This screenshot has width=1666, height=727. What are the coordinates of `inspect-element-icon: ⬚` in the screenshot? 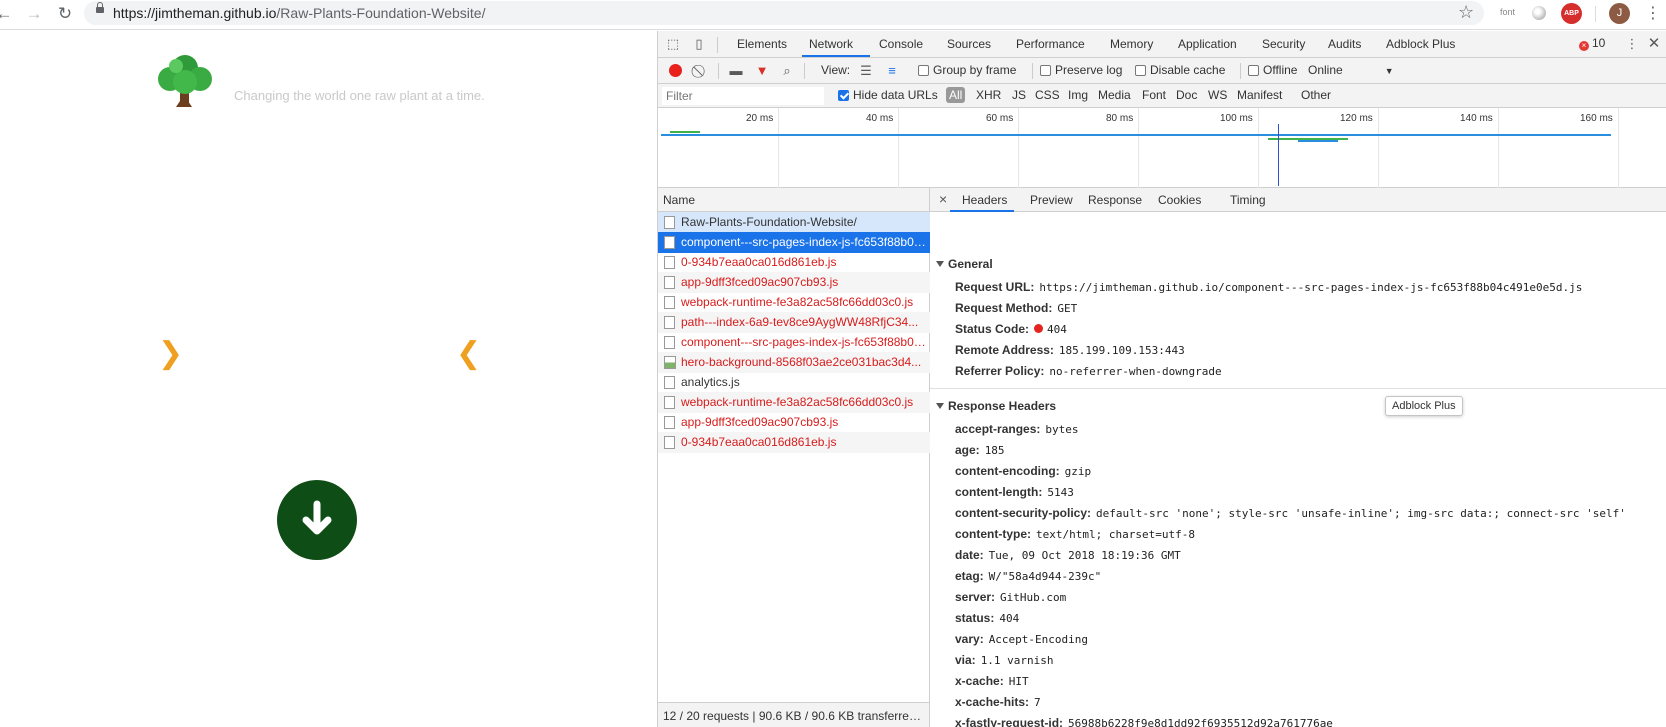 It's located at (673, 44).